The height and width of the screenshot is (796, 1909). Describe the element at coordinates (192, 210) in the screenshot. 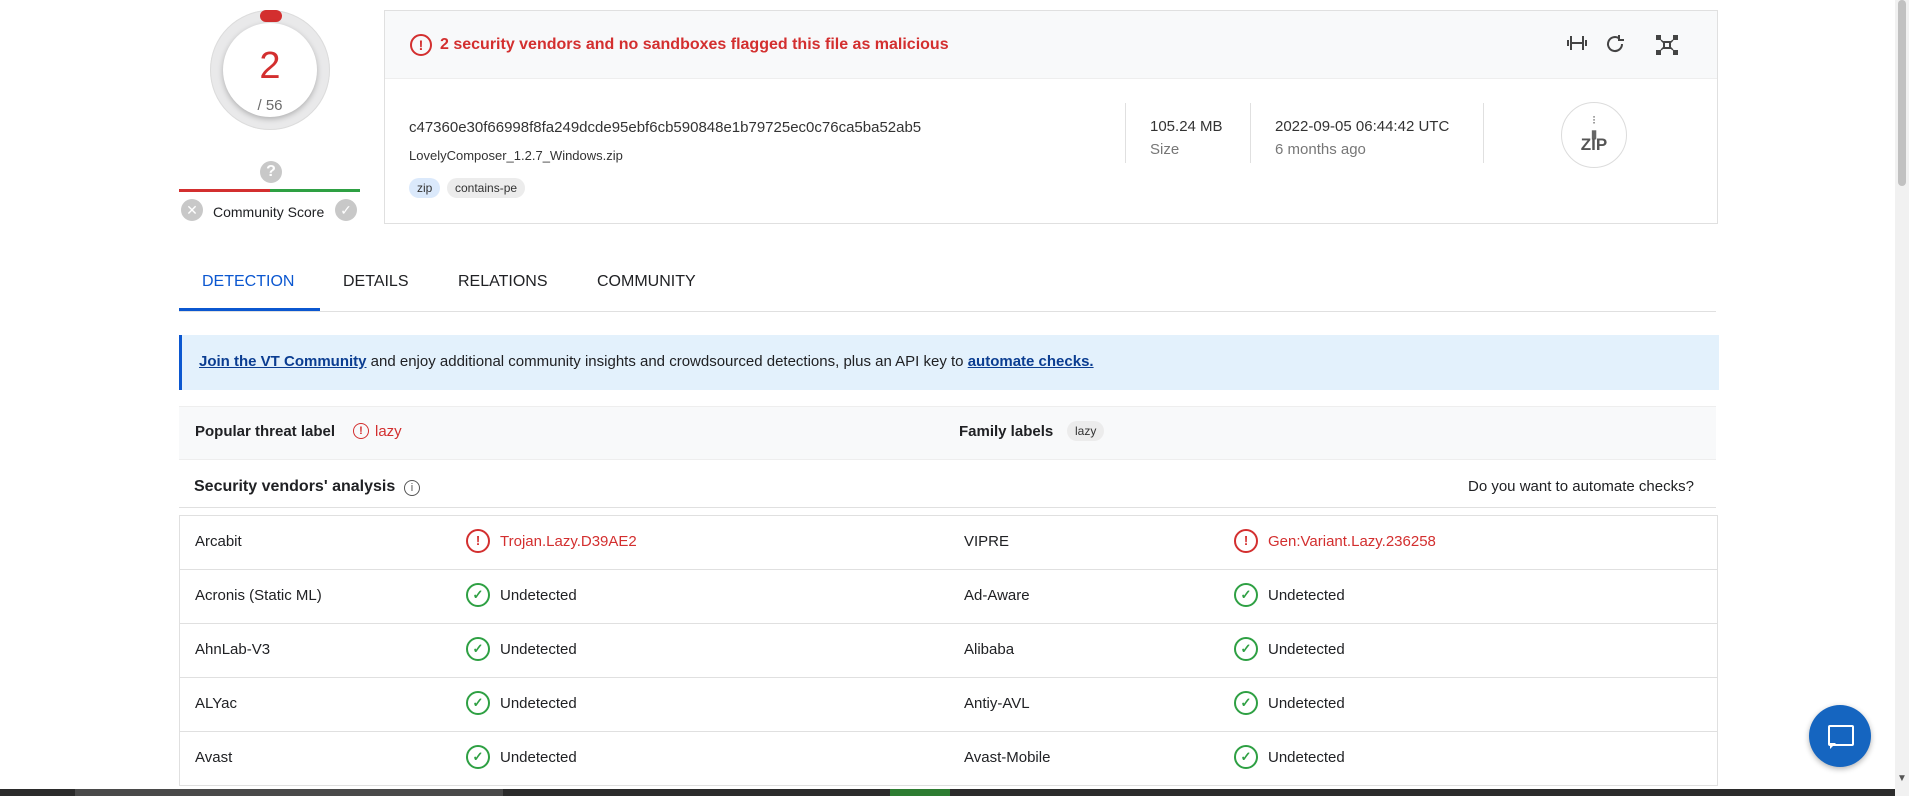

I see `vote-malicious-icon: ✕` at that location.